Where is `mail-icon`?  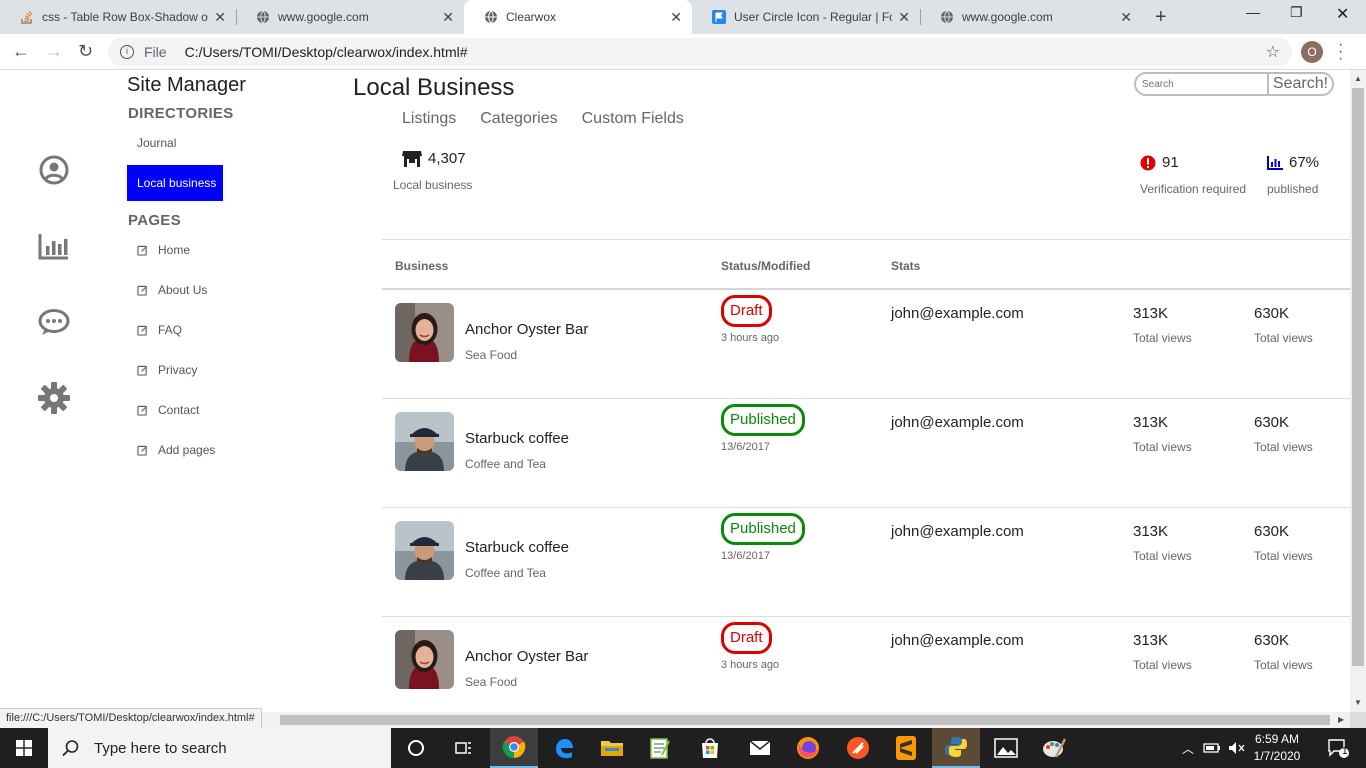 mail-icon is located at coordinates (760, 748).